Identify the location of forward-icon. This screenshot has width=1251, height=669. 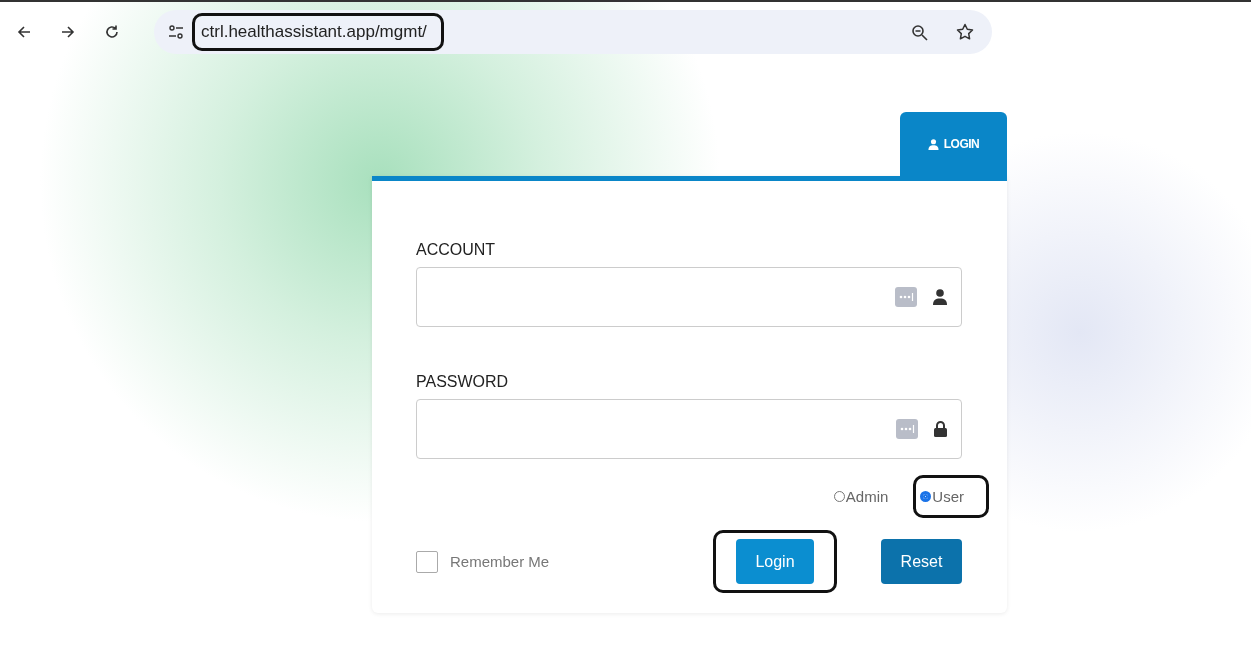
(68, 32).